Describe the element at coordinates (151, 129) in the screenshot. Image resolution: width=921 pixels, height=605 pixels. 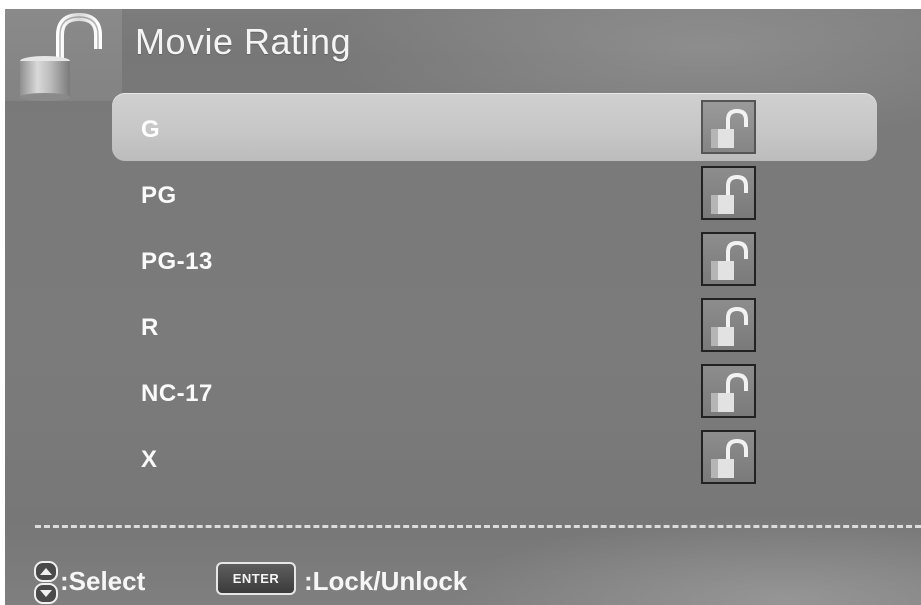
I see `rating-label: G` at that location.